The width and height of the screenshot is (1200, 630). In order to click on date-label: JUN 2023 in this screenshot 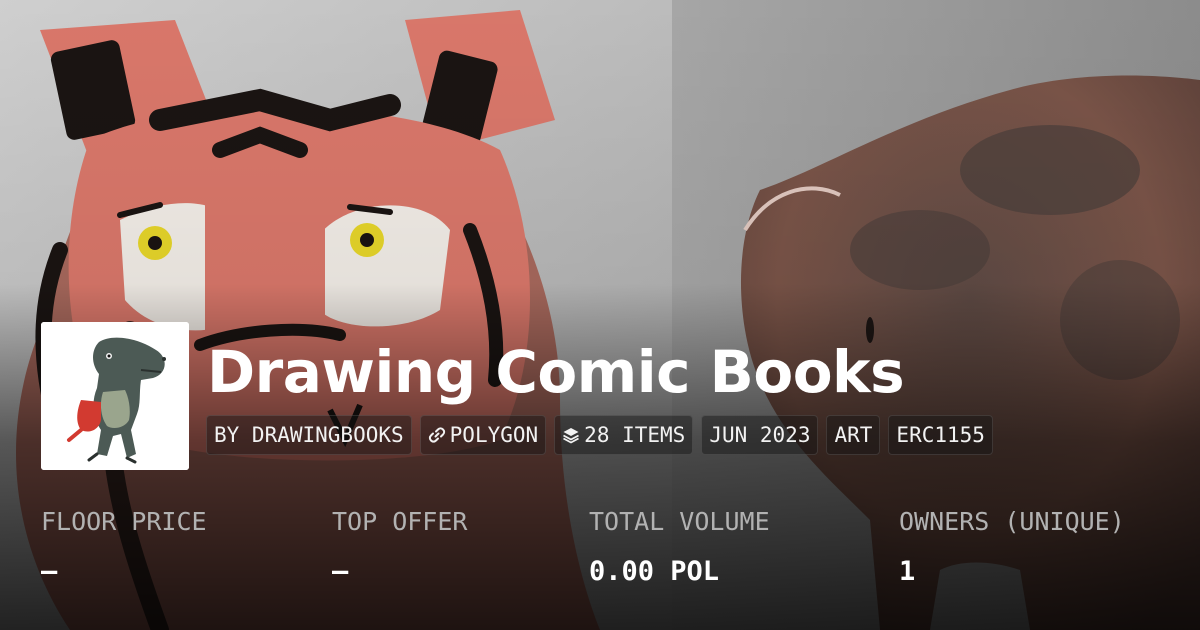, I will do `click(760, 435)`.